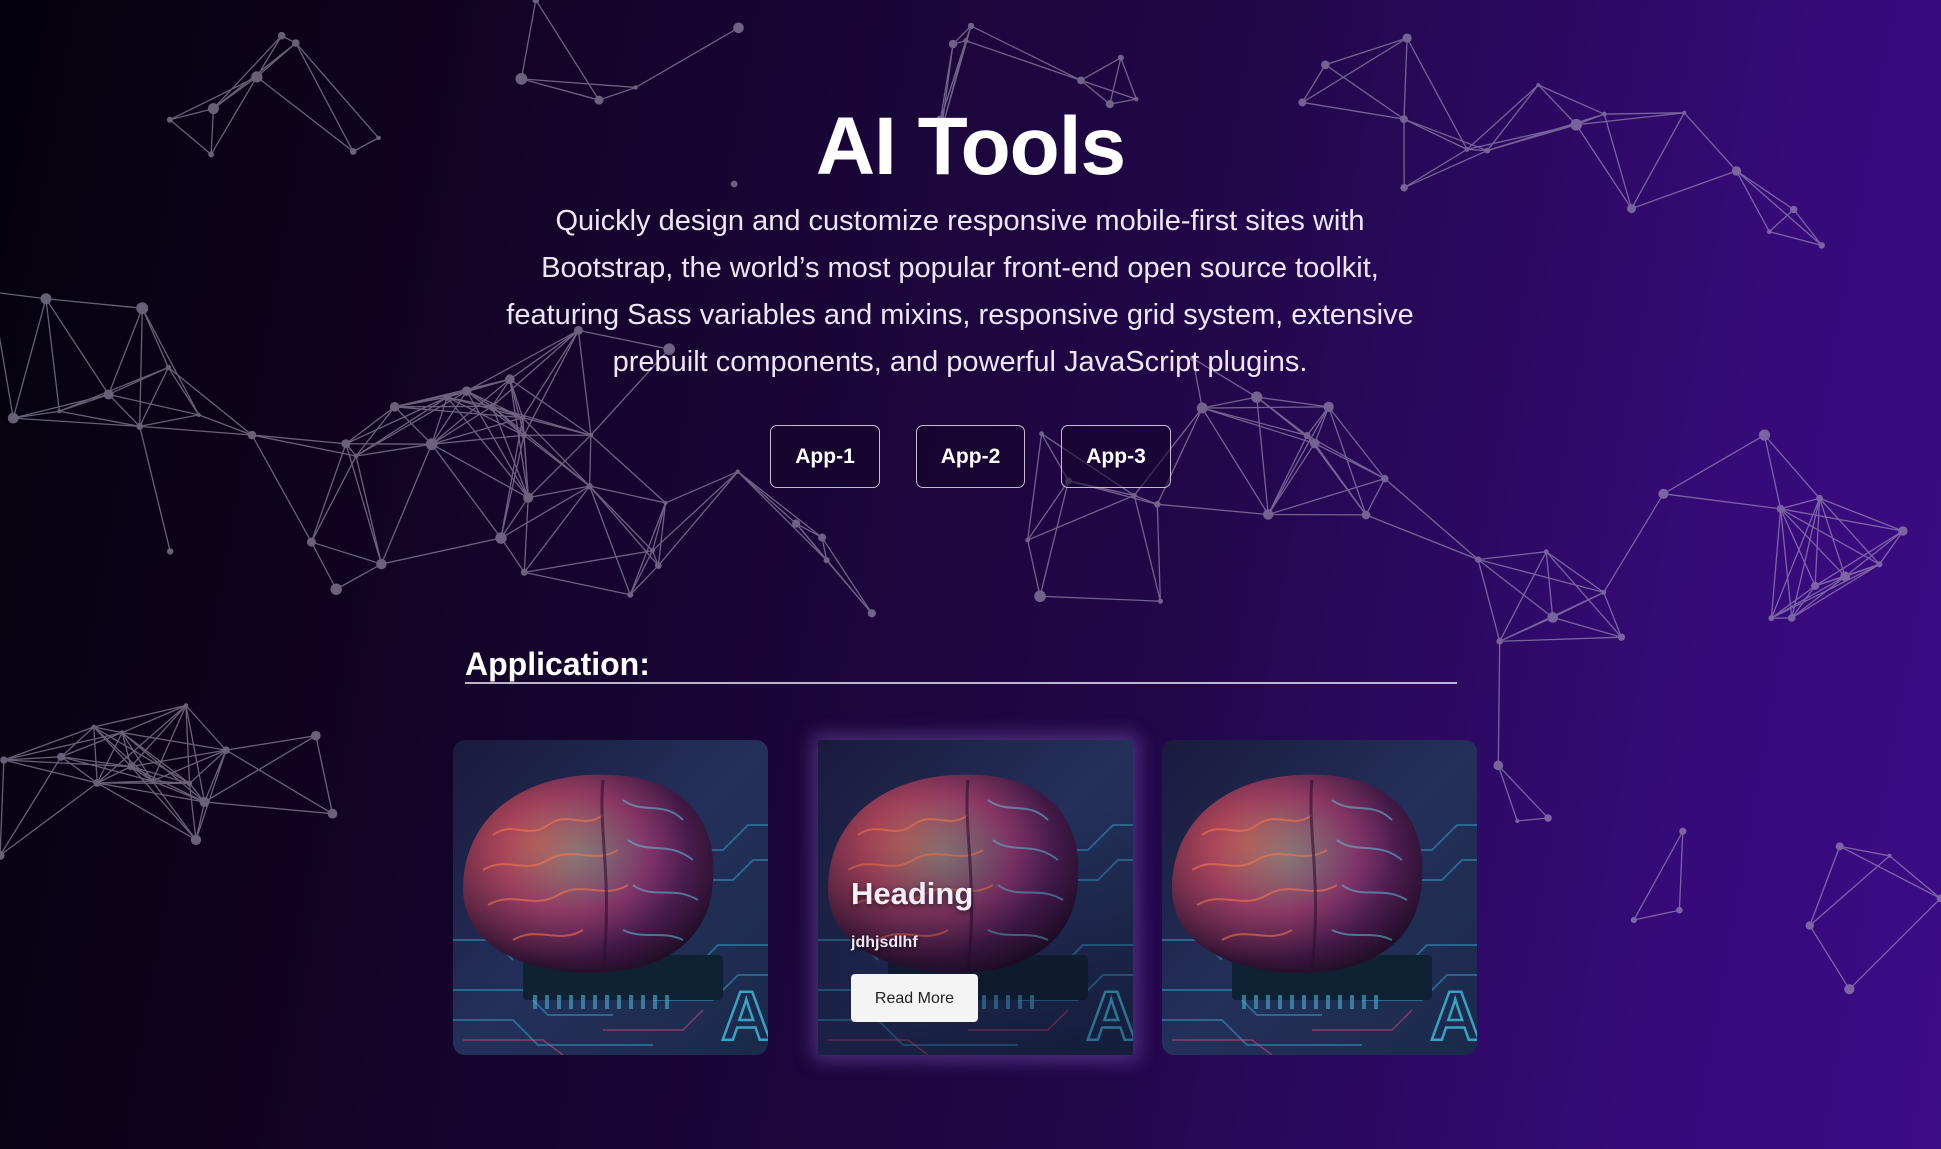 The height and width of the screenshot is (1149, 1941). I want to click on page-title: AI Tools, so click(970, 146).